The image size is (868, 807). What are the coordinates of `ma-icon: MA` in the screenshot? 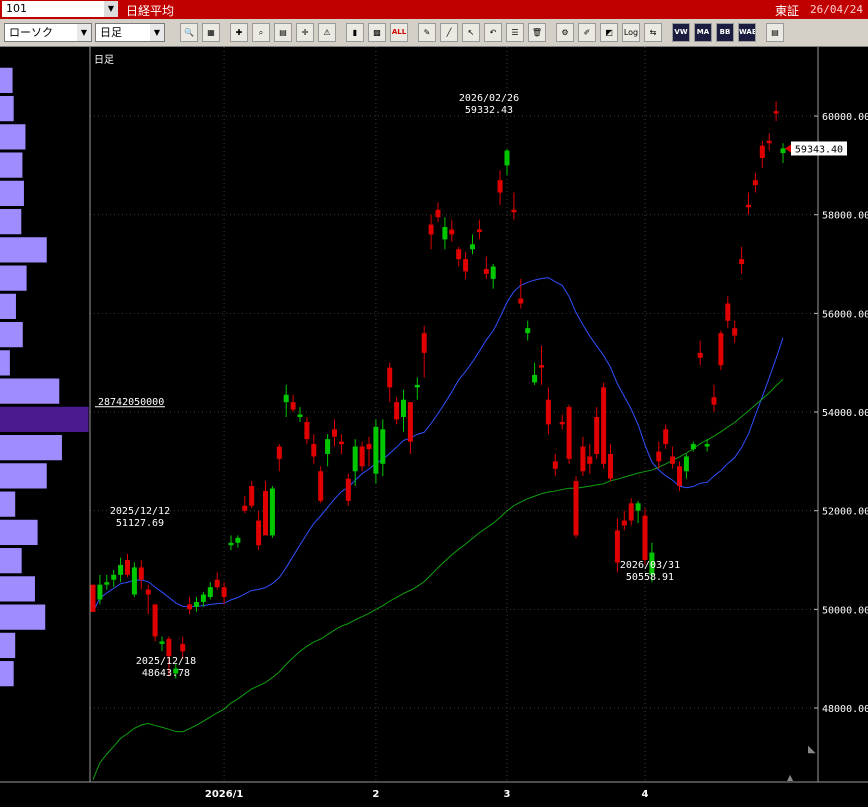 It's located at (703, 32).